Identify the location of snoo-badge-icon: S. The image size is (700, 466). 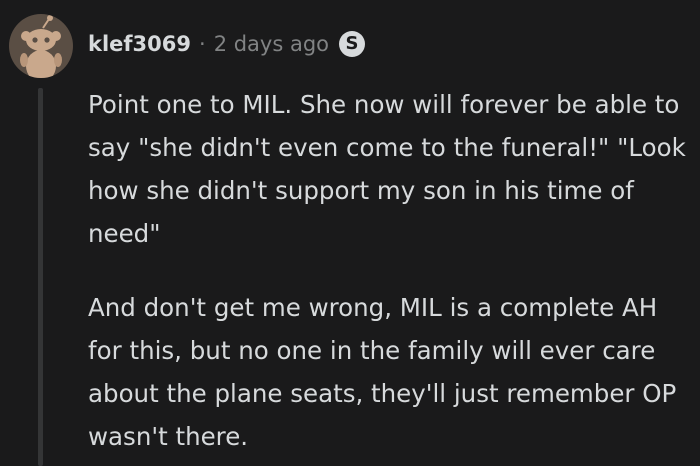
(352, 44).